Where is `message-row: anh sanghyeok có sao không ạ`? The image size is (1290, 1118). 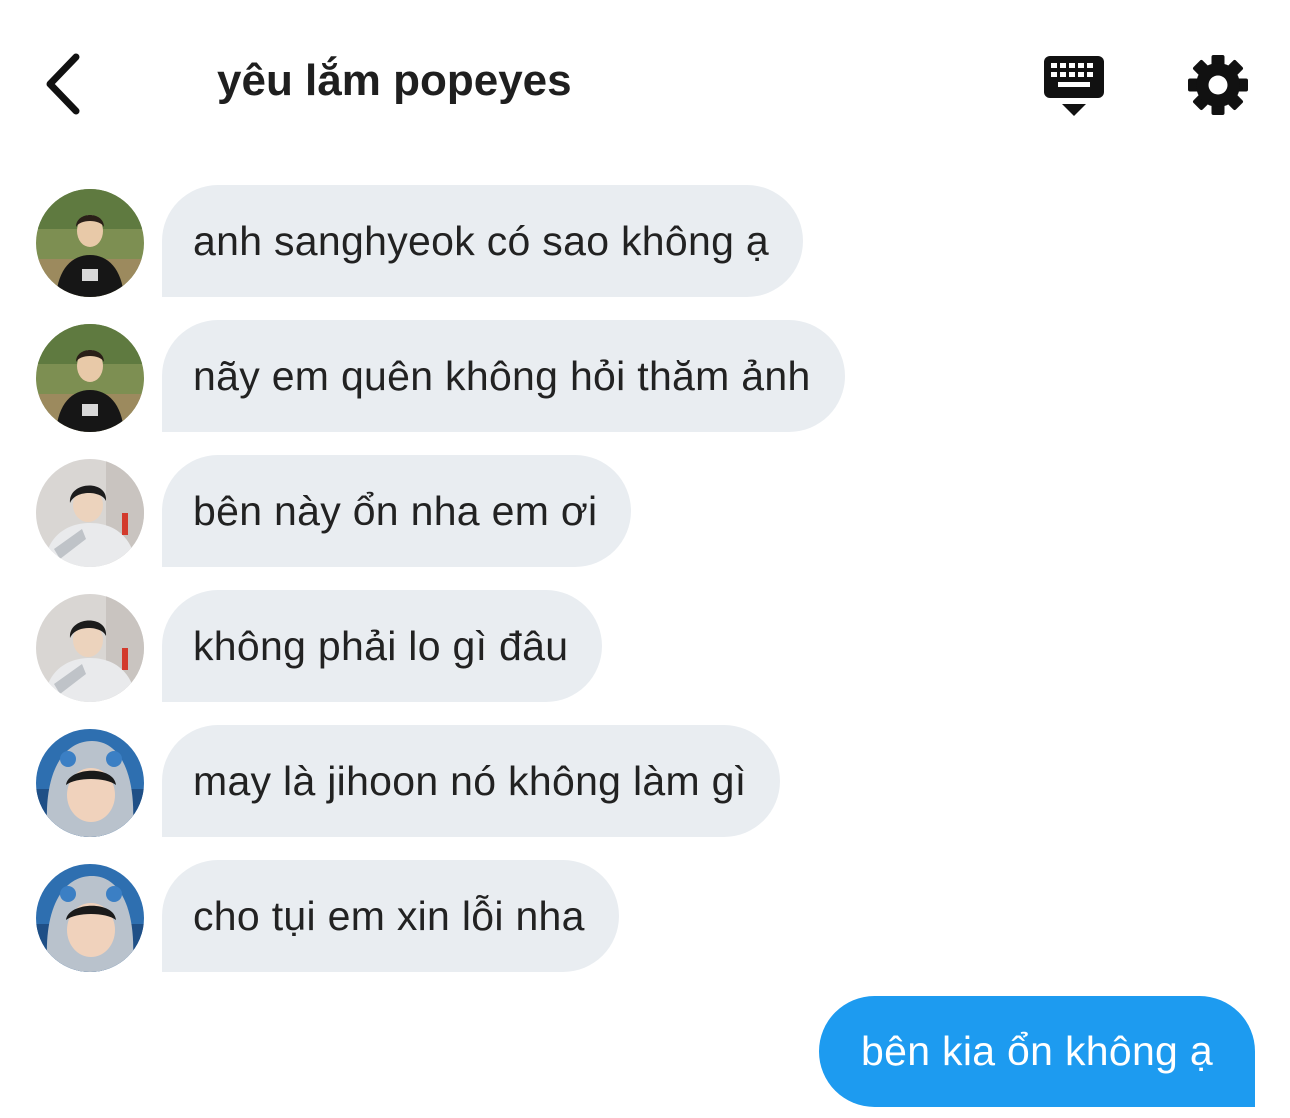 message-row: anh sanghyeok có sao không ạ is located at coordinates (645, 243).